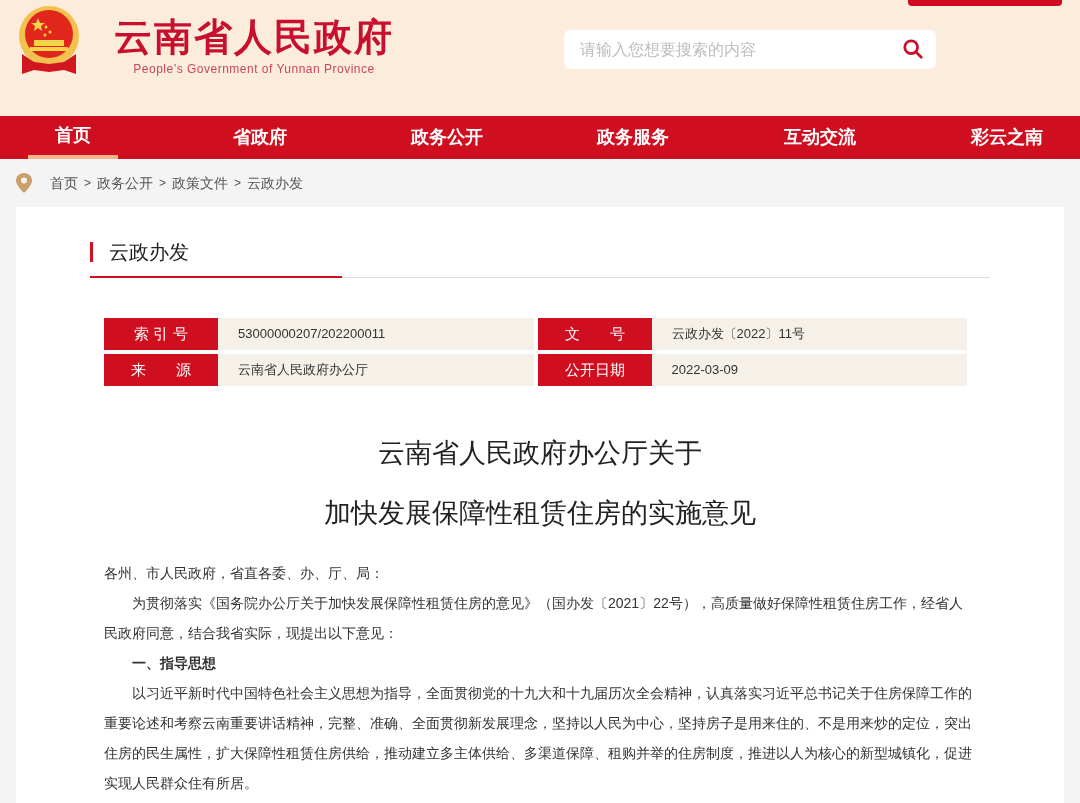 The width and height of the screenshot is (1080, 803). What do you see at coordinates (64, 183) in the screenshot?
I see `breadcrumb-link: 首页` at bounding box center [64, 183].